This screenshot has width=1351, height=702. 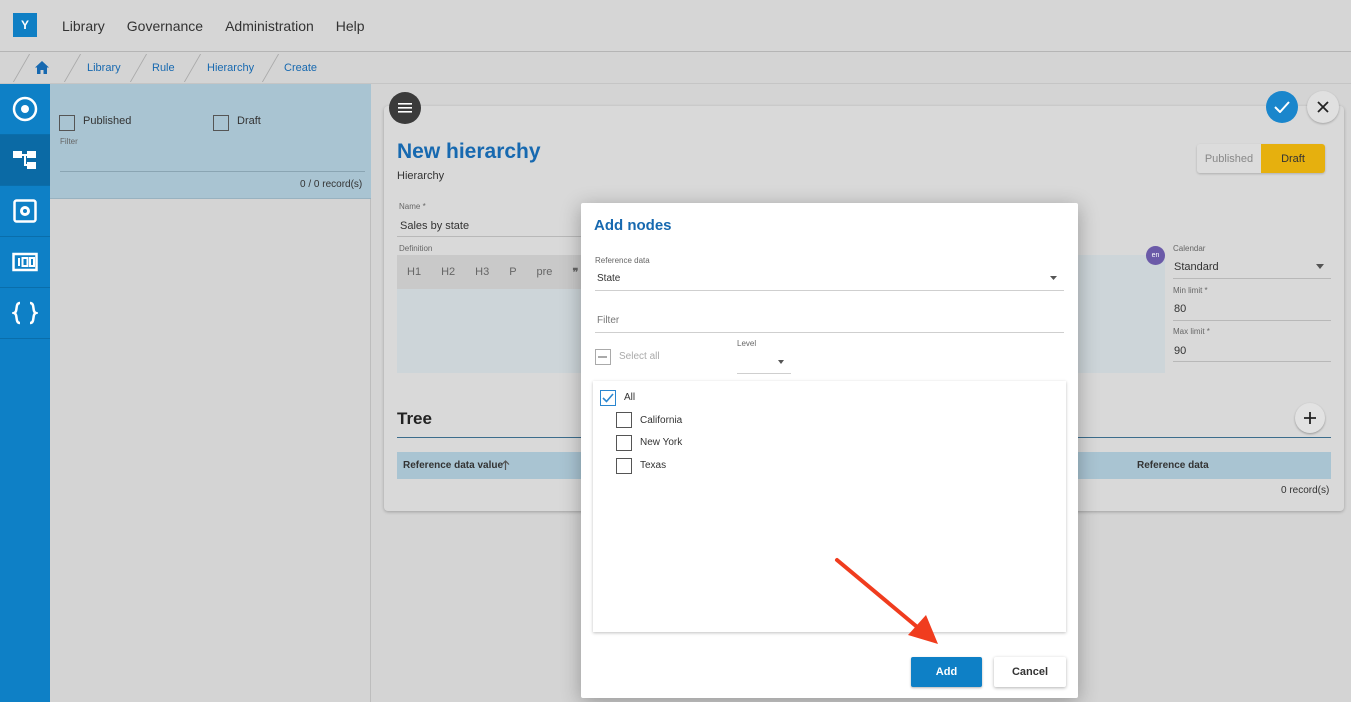 I want to click on editor-pre-button: pre, so click(x=545, y=272).